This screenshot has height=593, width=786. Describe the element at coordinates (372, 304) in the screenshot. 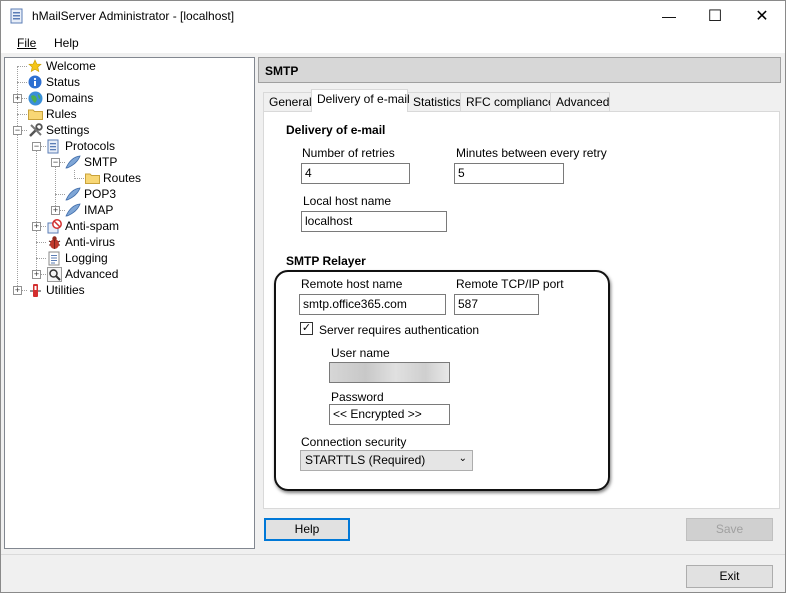

I see `remote-host-input: smtp.office365.com` at that location.